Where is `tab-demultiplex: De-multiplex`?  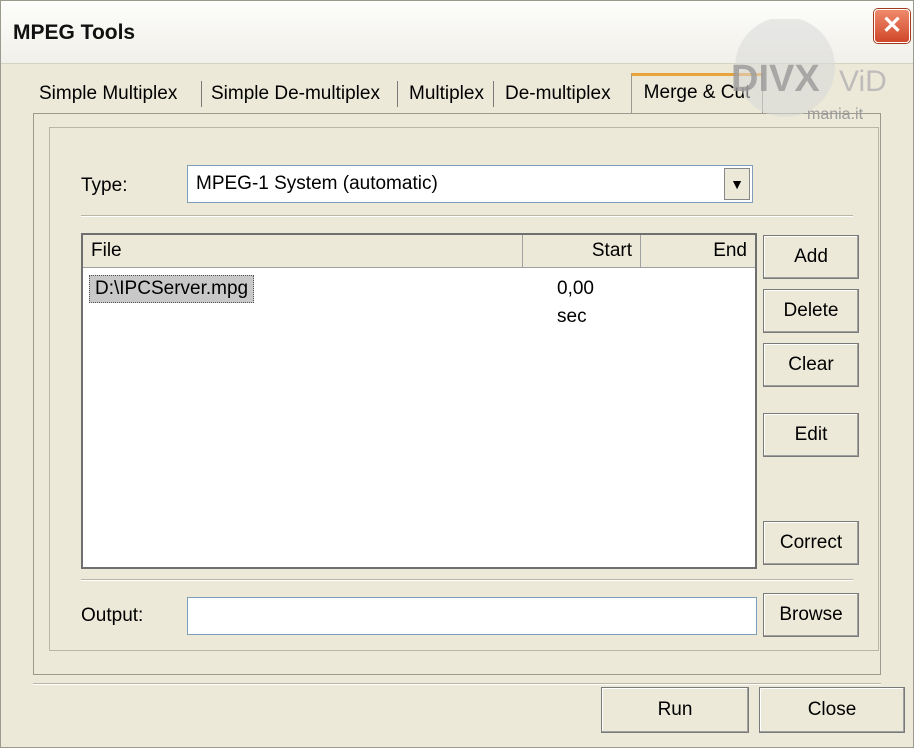 tab-demultiplex: De-multiplex is located at coordinates (558, 94).